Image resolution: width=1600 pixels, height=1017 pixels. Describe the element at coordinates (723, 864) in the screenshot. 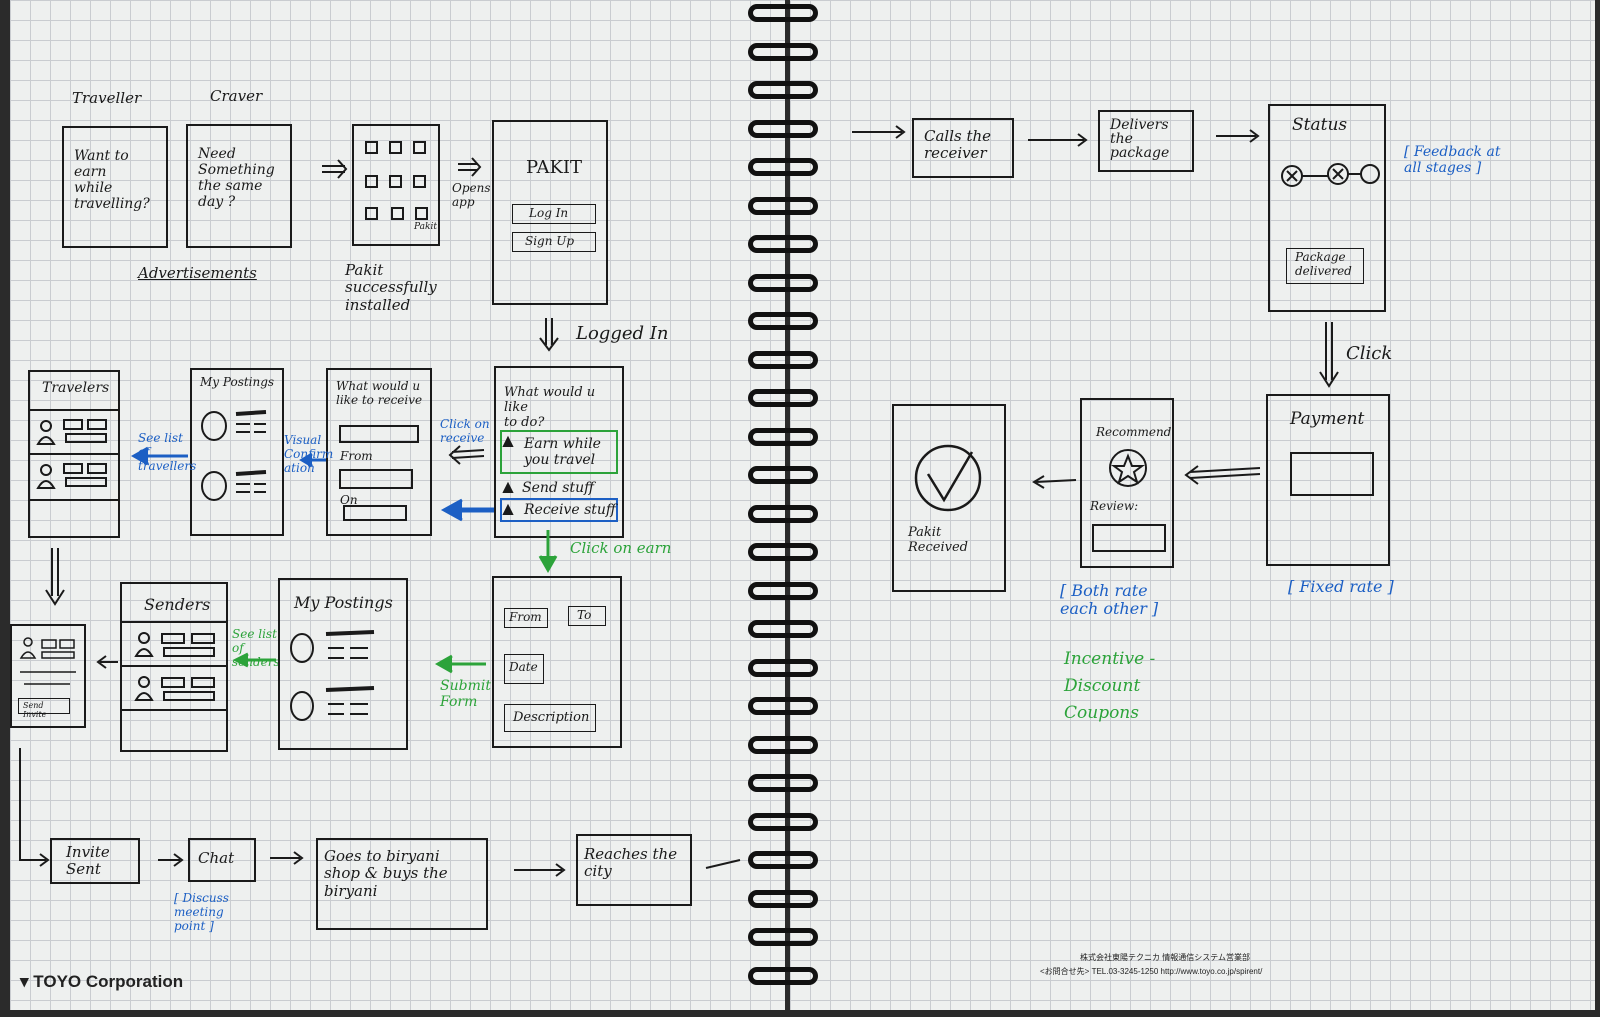

I see `arrow-city-continue` at that location.